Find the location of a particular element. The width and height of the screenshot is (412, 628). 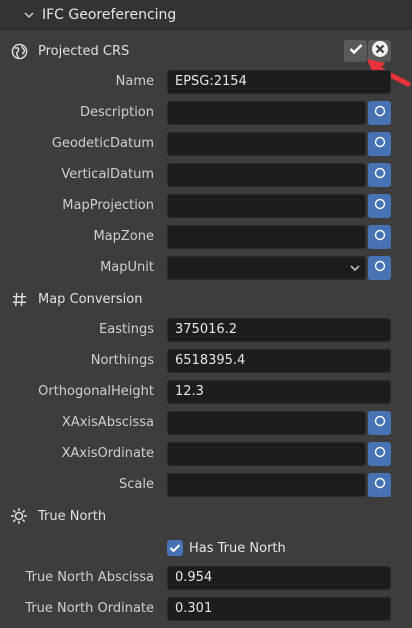

field-row: MapProjection is located at coordinates (206, 206).